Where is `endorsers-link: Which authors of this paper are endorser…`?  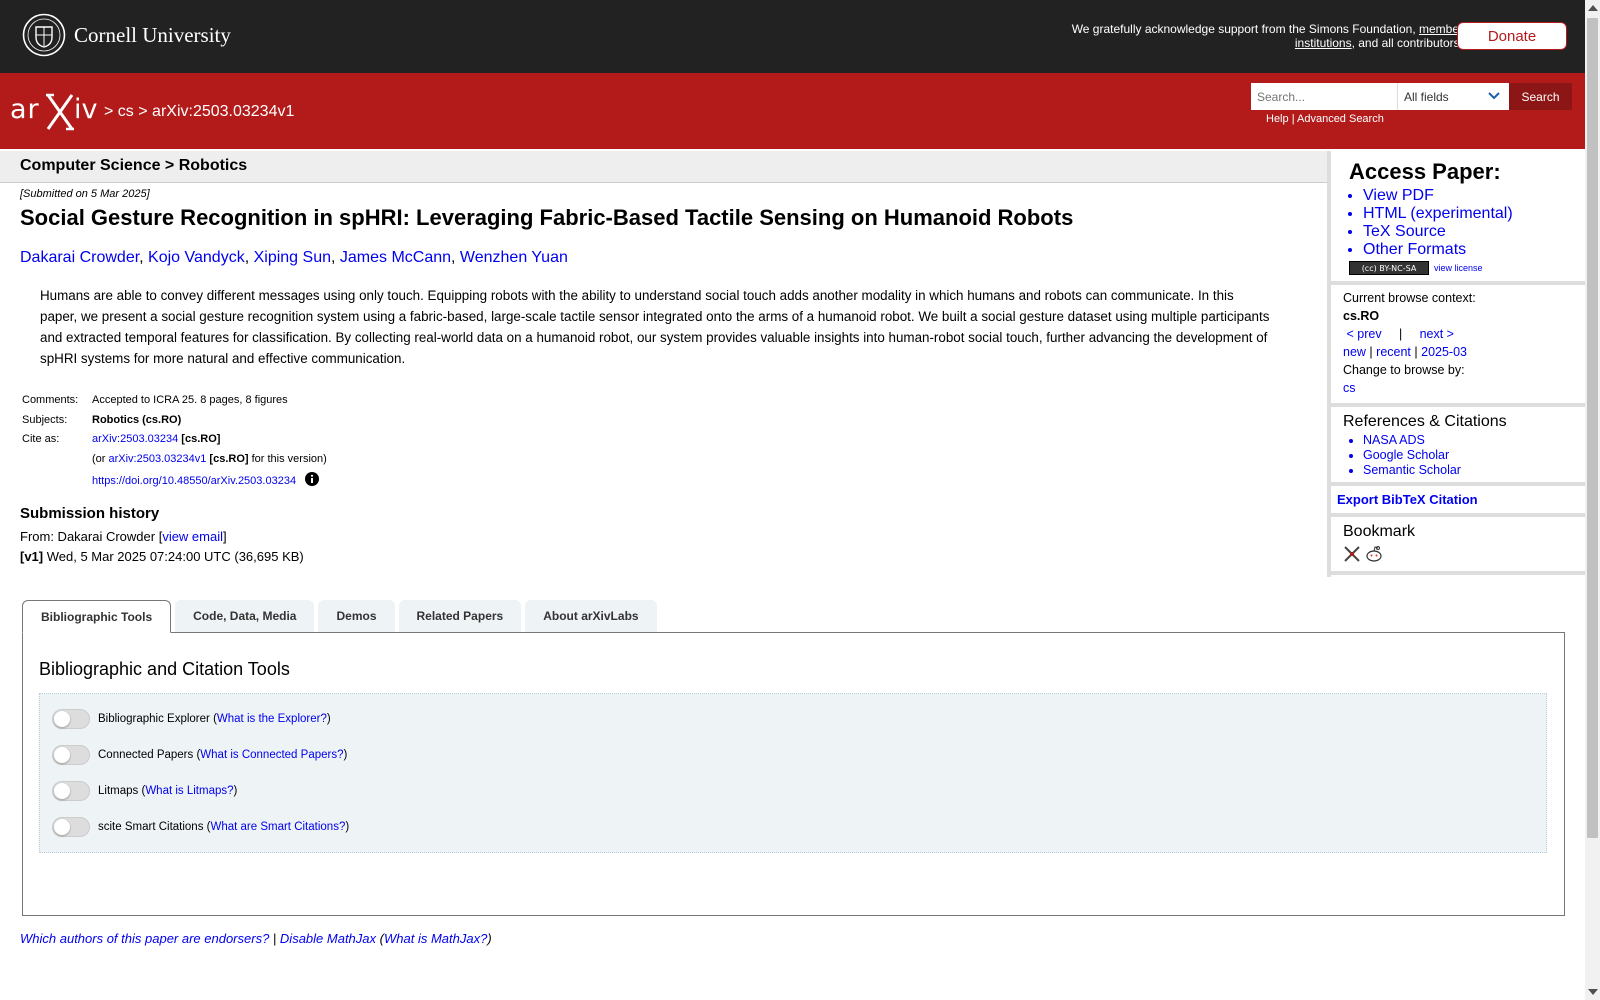 endorsers-link: Which authors of this paper are endorser… is located at coordinates (144, 938).